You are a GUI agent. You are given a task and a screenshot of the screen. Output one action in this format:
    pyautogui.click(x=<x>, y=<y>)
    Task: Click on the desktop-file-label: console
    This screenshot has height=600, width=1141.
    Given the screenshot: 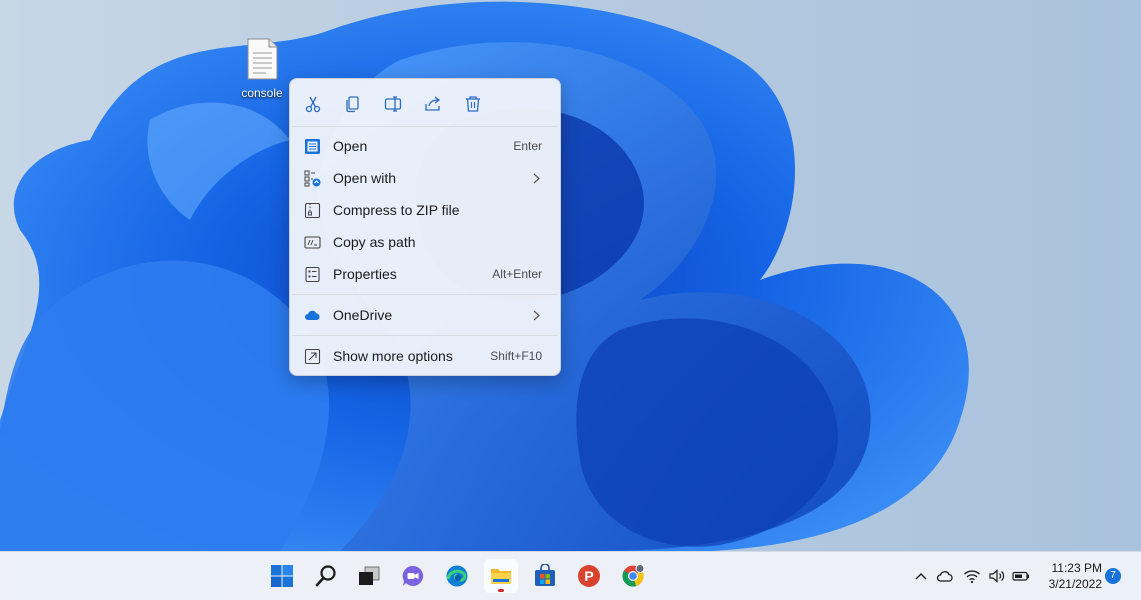 What is the action you would take?
    pyautogui.click(x=262, y=93)
    